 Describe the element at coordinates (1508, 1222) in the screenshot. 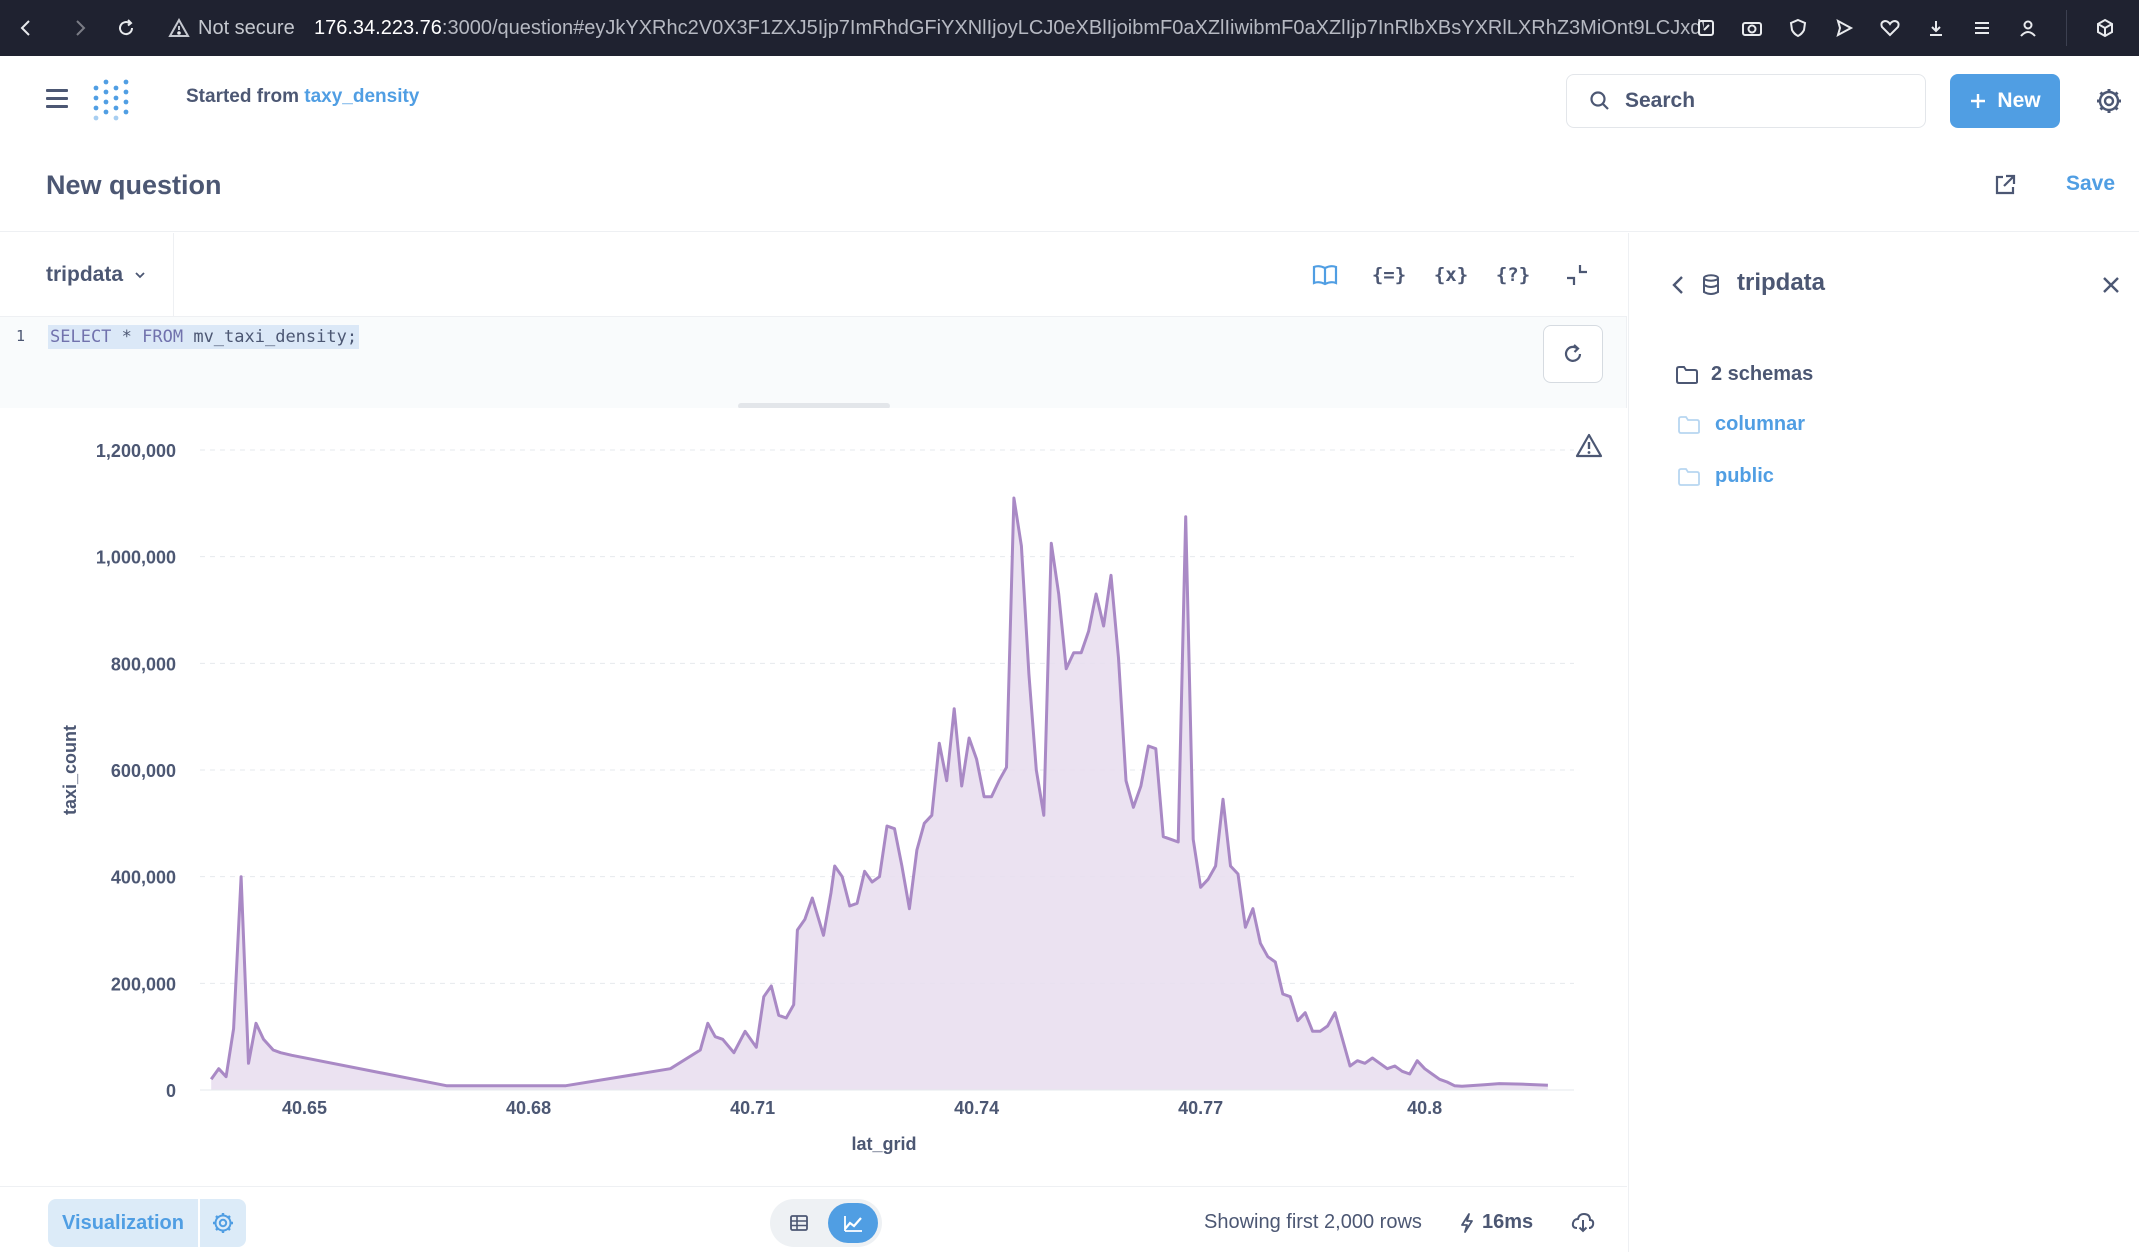

I see `timing-value: 16ms` at that location.